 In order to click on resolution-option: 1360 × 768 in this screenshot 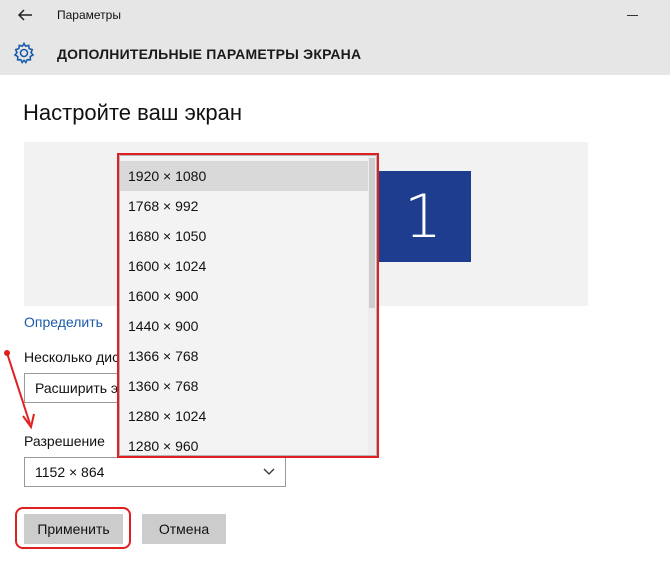, I will do `click(244, 386)`.